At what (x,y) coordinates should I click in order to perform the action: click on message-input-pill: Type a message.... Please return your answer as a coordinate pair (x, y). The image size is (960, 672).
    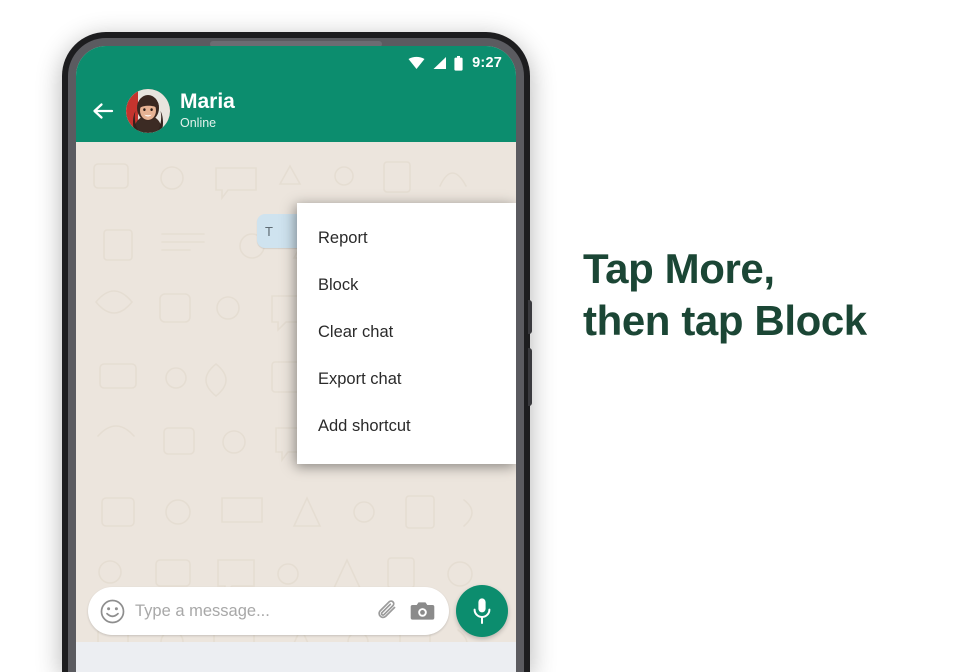
    Looking at the image, I should click on (268, 611).